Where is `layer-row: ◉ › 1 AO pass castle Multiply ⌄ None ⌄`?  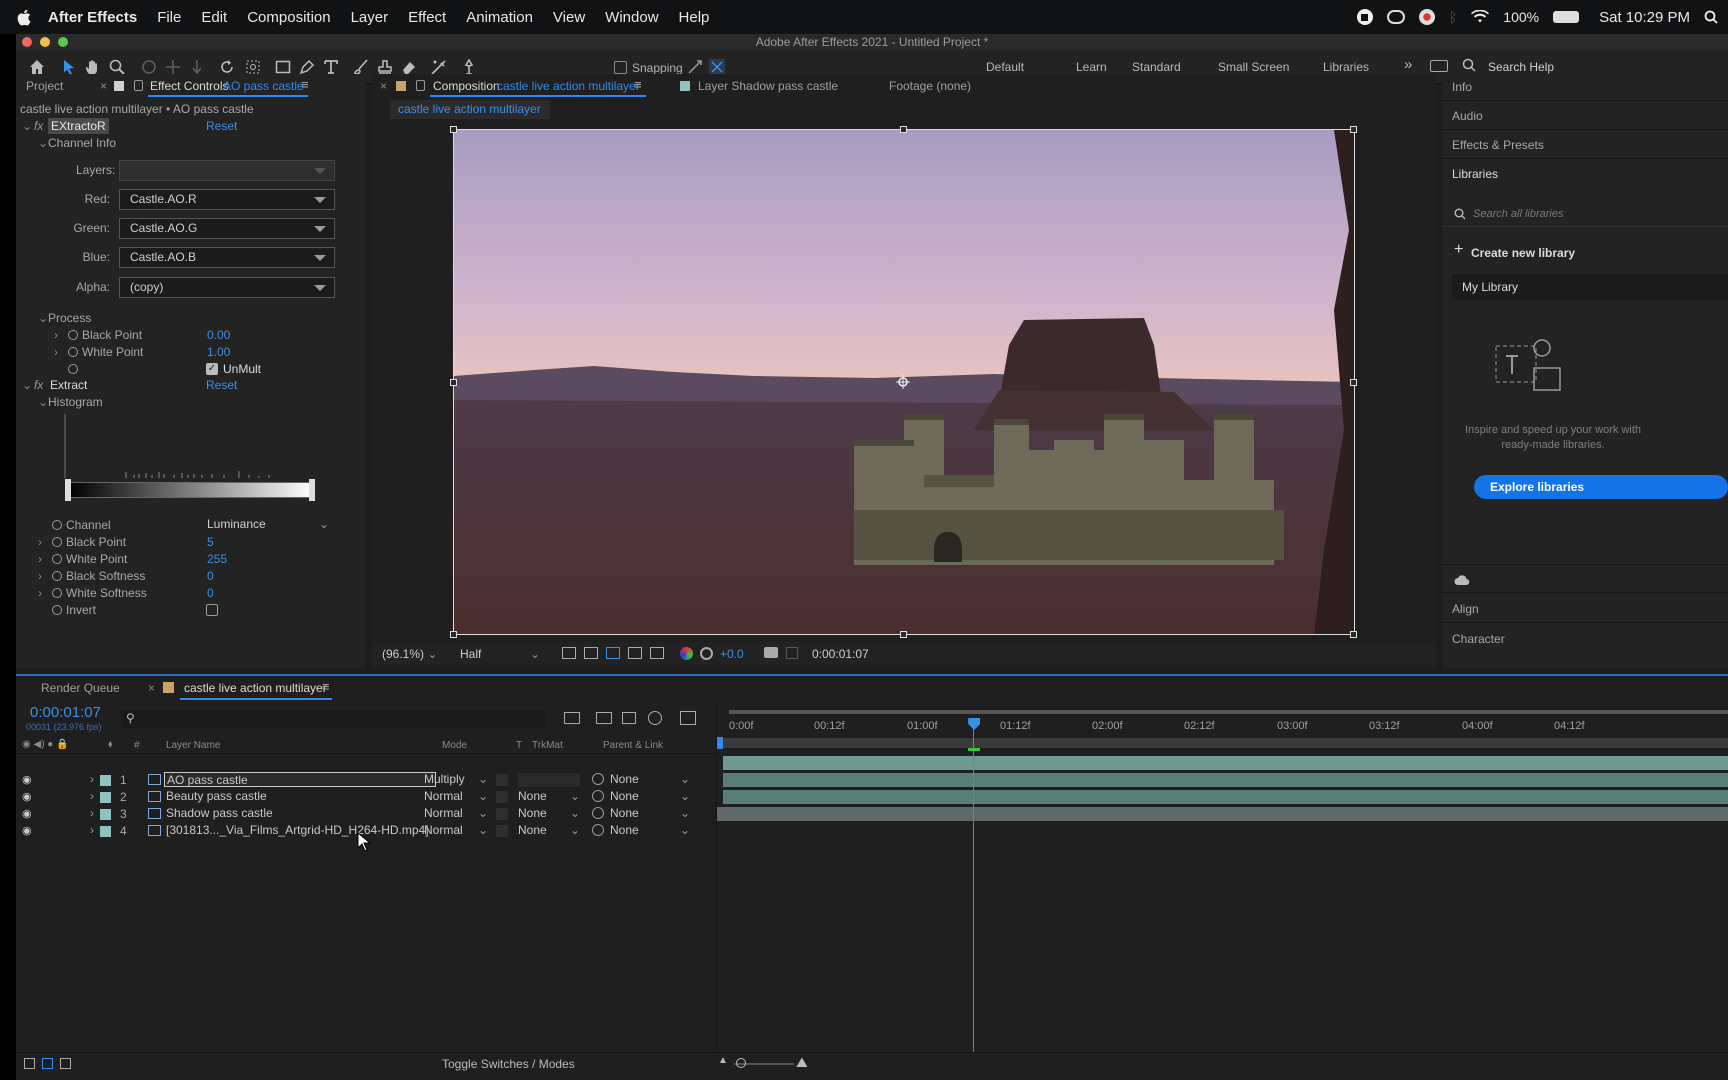
layer-row: ◉ › 1 AO pass castle Multiply ⌄ None ⌄ is located at coordinates (366, 780).